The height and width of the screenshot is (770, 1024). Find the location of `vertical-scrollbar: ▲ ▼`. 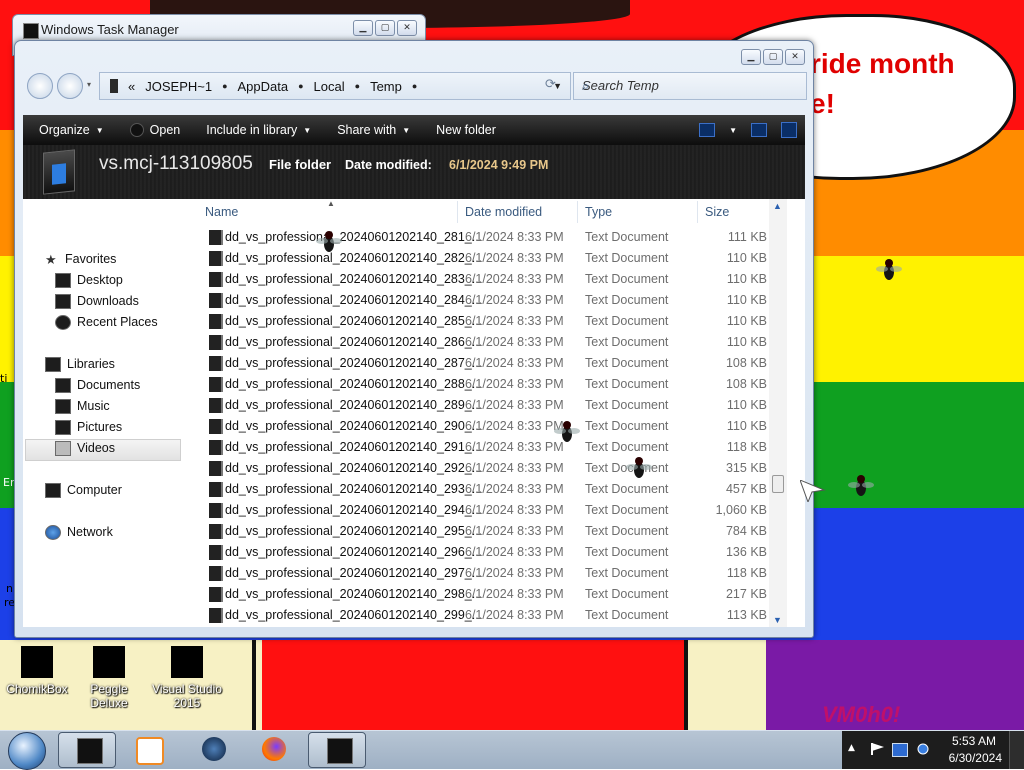

vertical-scrollbar: ▲ ▼ is located at coordinates (778, 413).